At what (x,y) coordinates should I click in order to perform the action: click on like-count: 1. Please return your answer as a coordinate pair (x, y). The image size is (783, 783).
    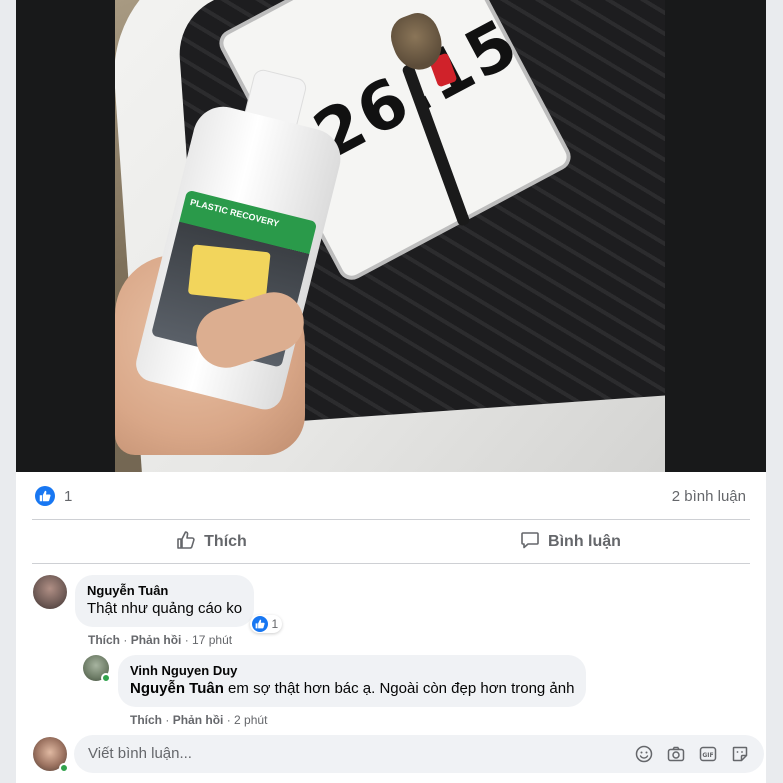
    Looking at the image, I should click on (68, 496).